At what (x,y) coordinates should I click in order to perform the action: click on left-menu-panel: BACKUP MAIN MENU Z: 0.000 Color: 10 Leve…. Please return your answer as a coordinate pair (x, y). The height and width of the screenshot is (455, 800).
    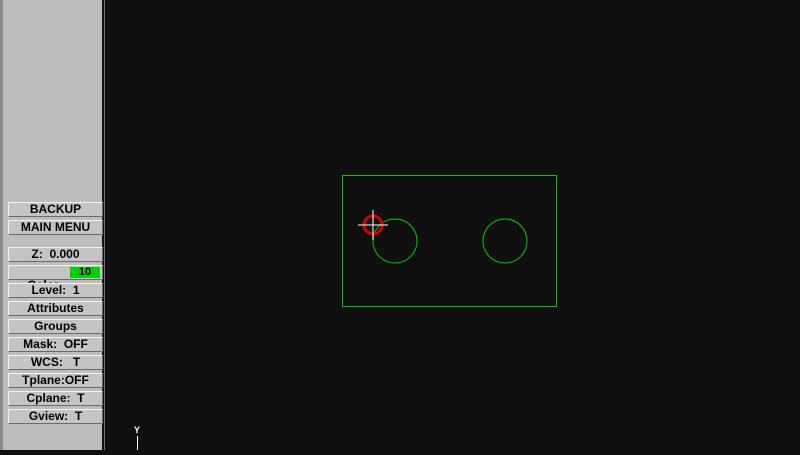
    Looking at the image, I should click on (52, 225).